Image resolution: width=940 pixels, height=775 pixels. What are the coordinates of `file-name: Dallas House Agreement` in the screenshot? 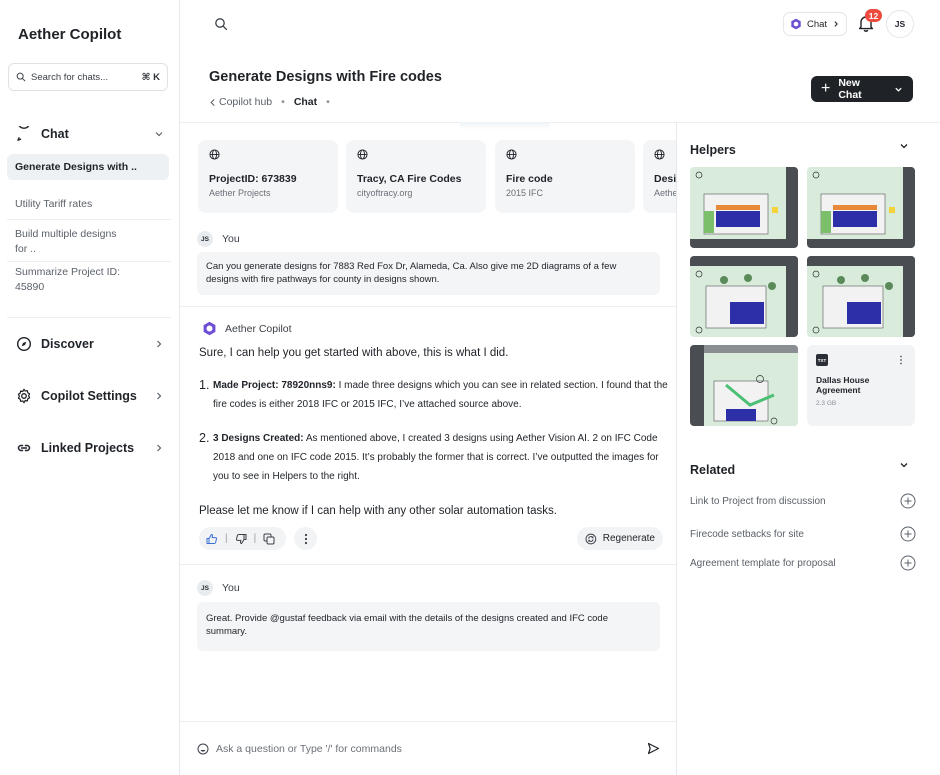 It's located at (843, 385).